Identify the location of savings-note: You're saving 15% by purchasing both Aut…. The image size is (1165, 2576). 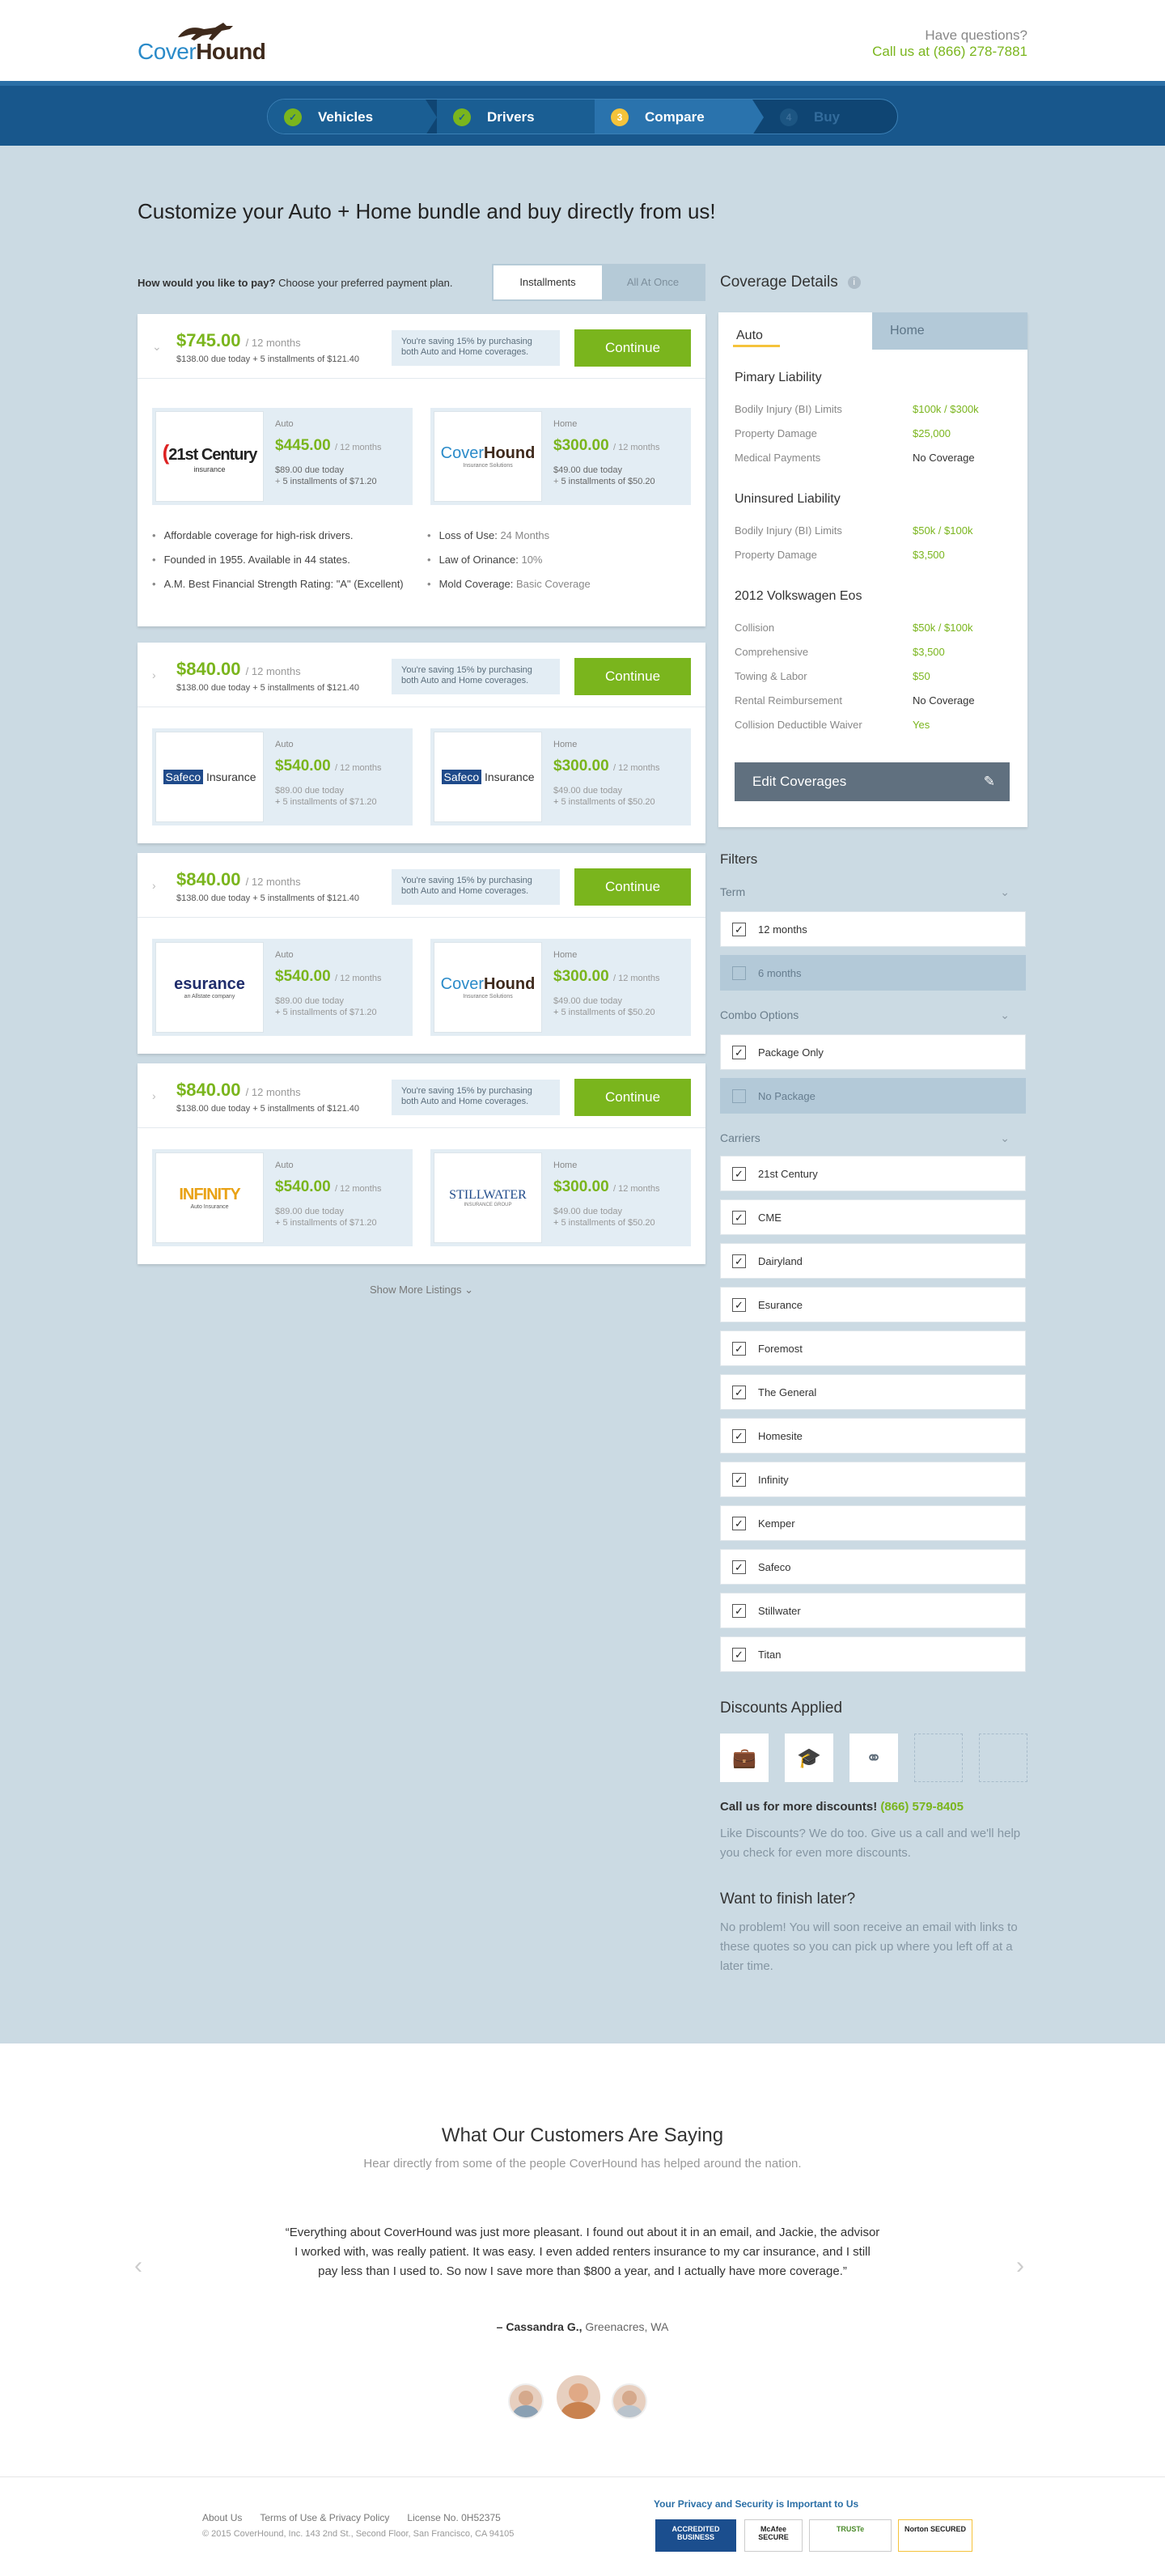
(476, 887).